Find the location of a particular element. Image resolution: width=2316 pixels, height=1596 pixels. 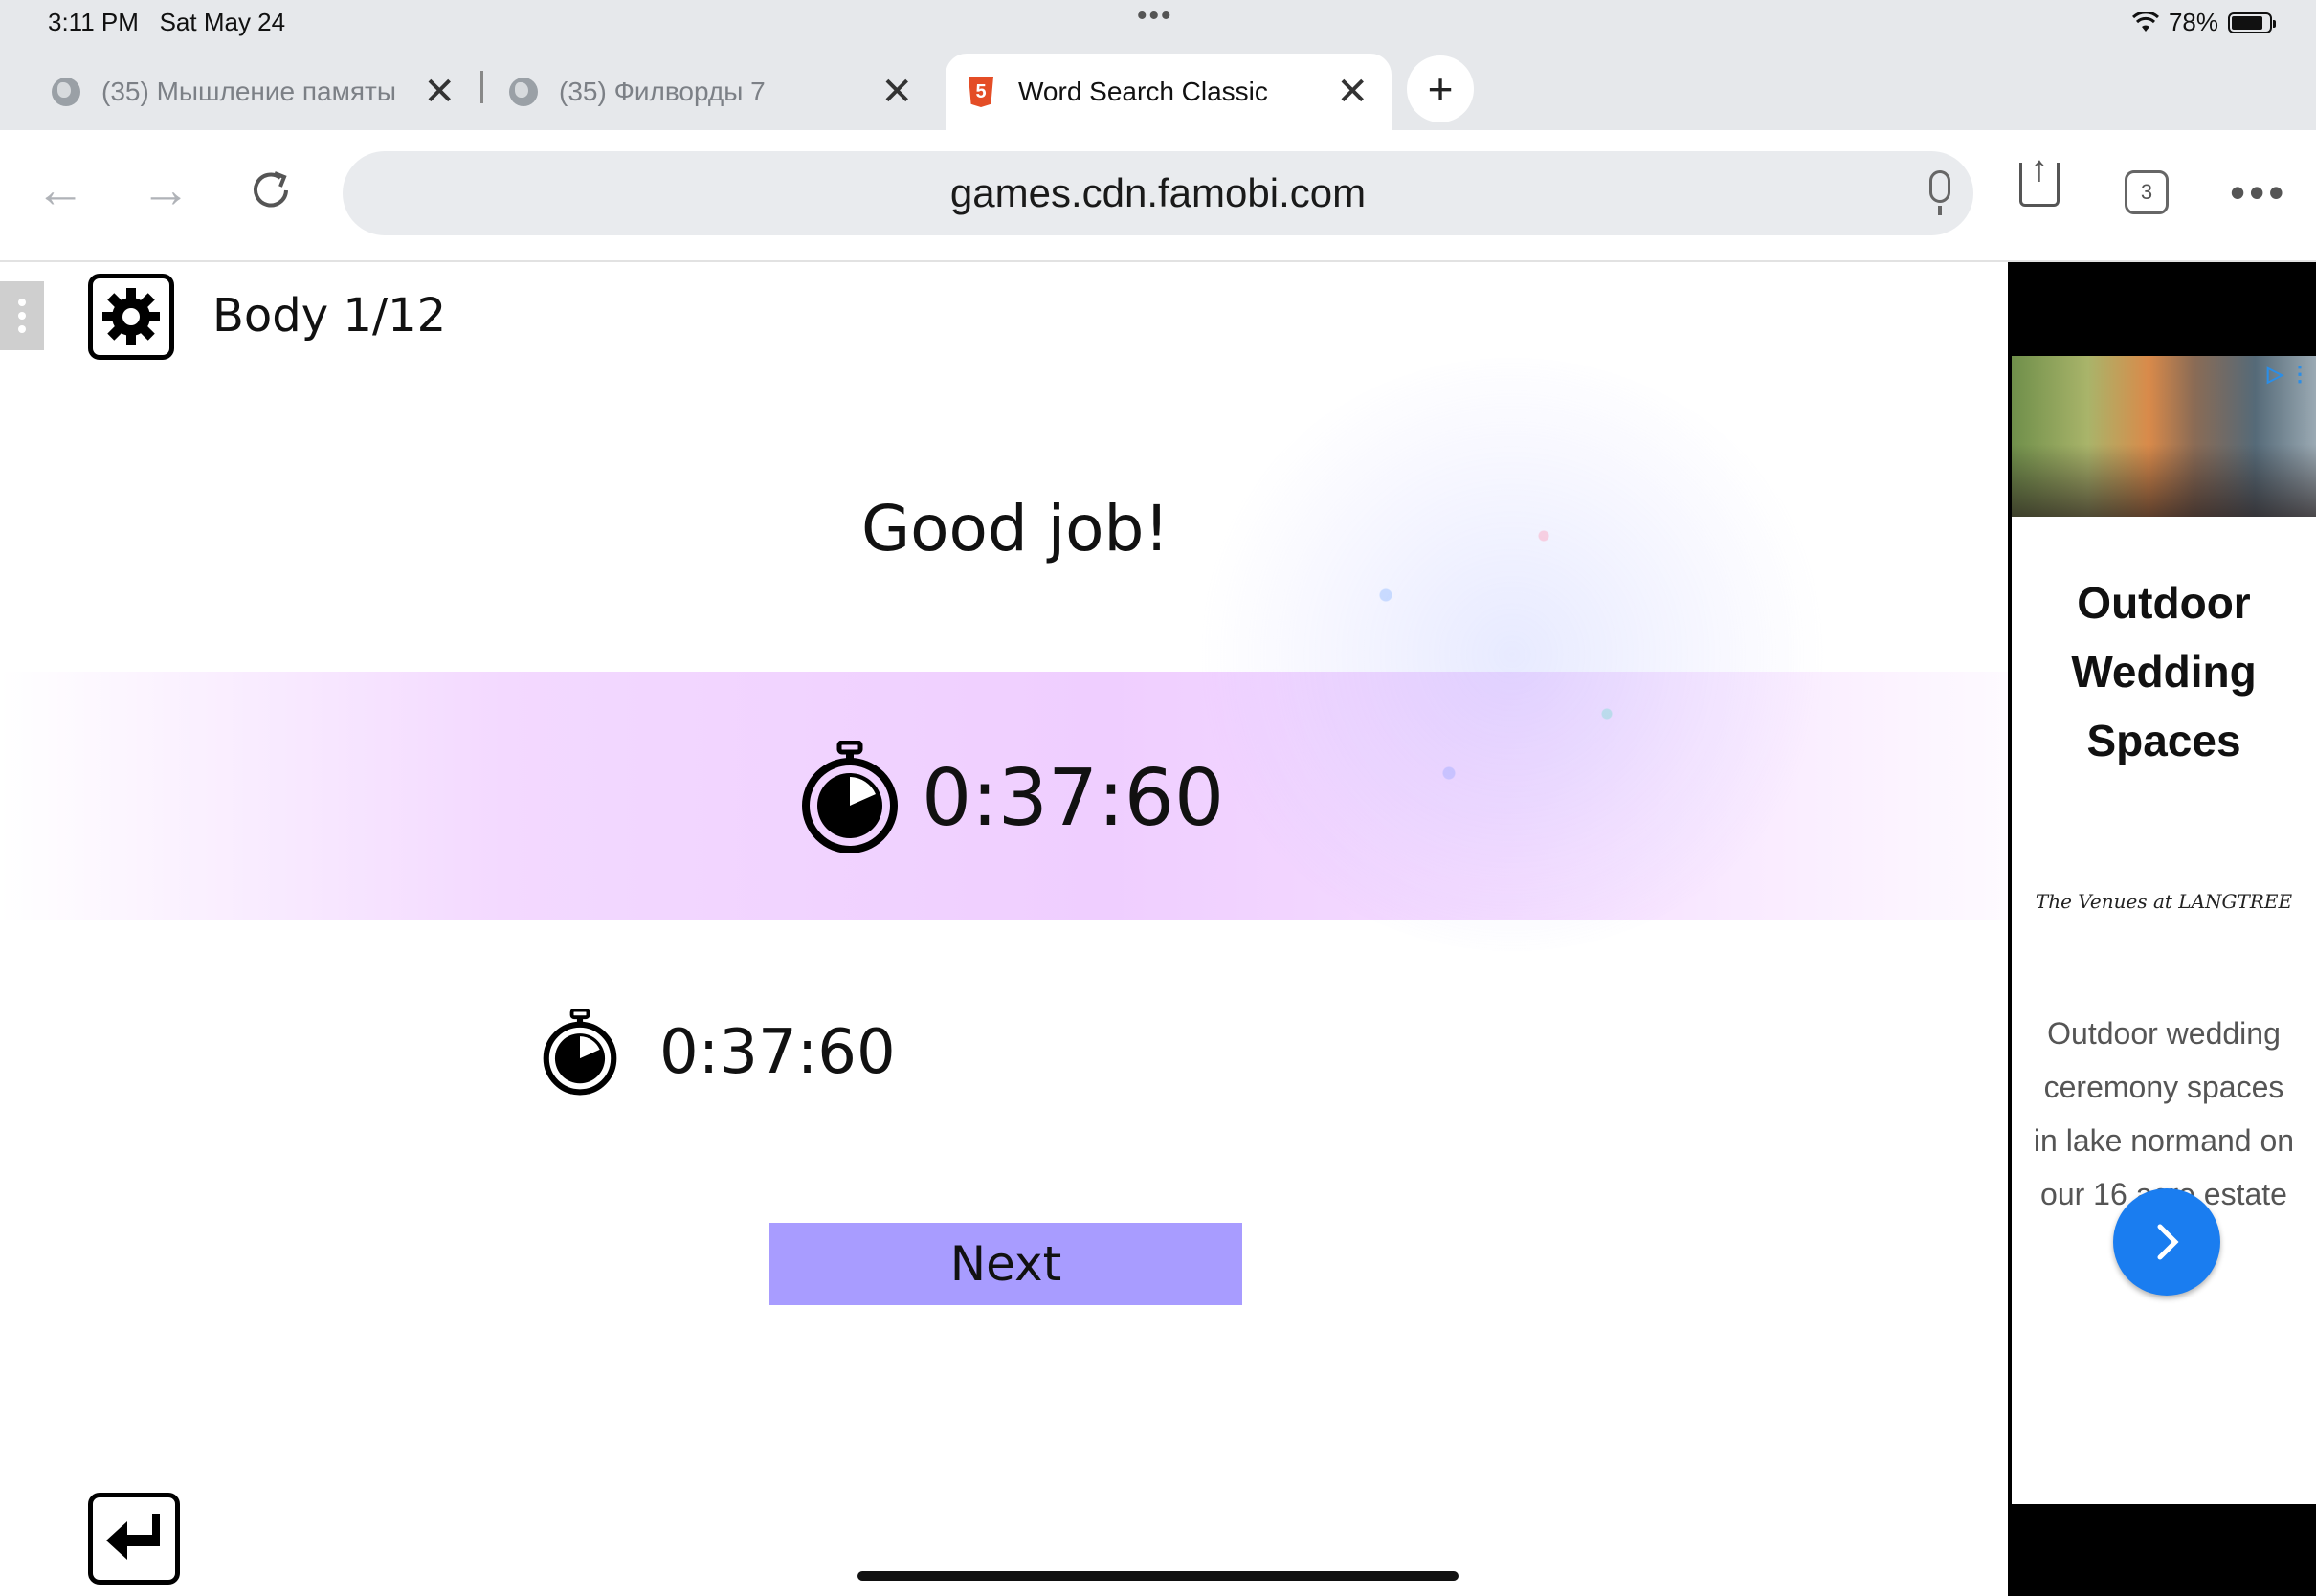

ad-title-line: Outdoor is located at coordinates (2164, 603).